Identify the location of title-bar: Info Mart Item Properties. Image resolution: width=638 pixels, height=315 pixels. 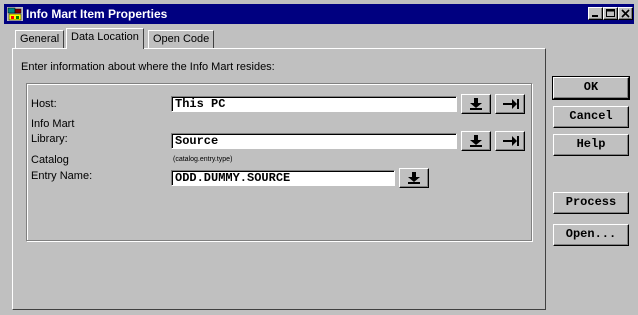
(319, 14).